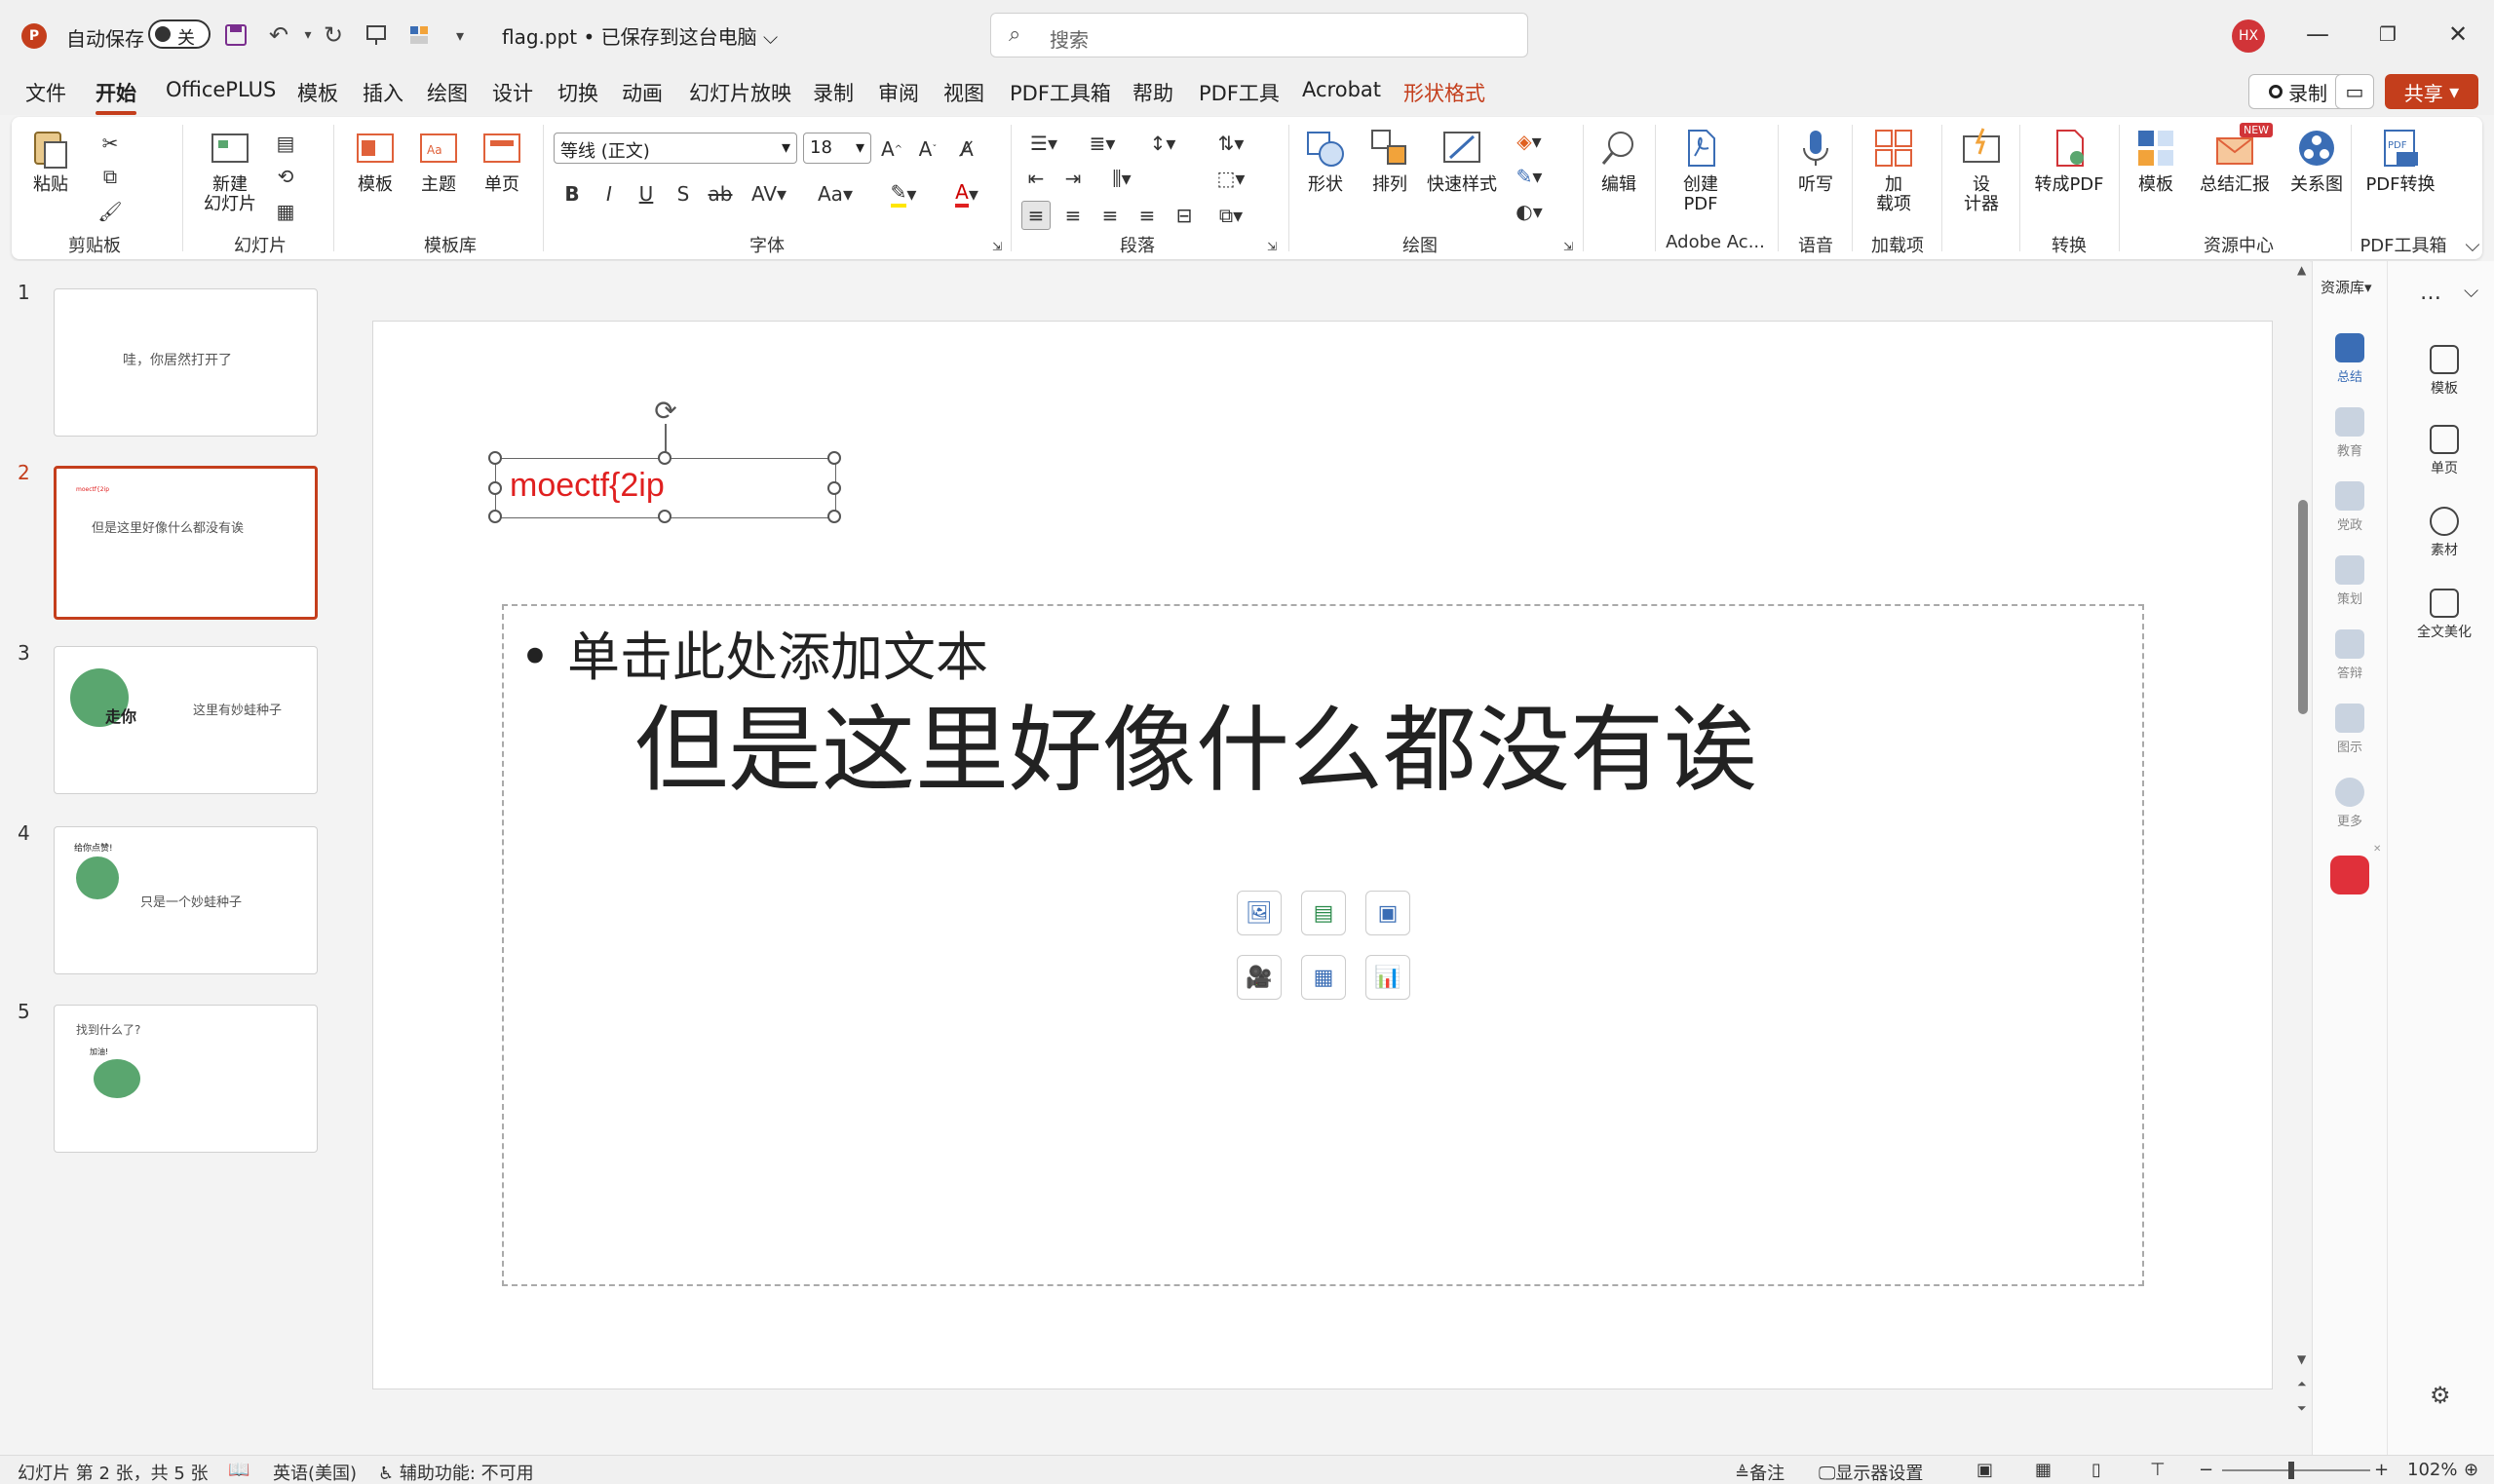 Image resolution: width=2494 pixels, height=1484 pixels. I want to click on font-size-select: 18 ▾, so click(837, 148).